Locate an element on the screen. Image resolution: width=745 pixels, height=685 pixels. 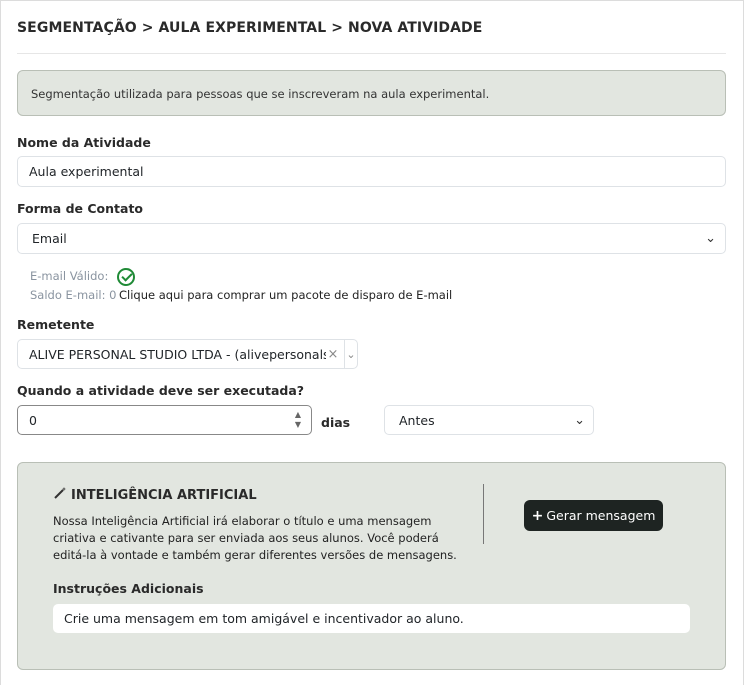
ai-title-text: INTELIGÊNCIA ARTIFICIAL is located at coordinates (164, 495).